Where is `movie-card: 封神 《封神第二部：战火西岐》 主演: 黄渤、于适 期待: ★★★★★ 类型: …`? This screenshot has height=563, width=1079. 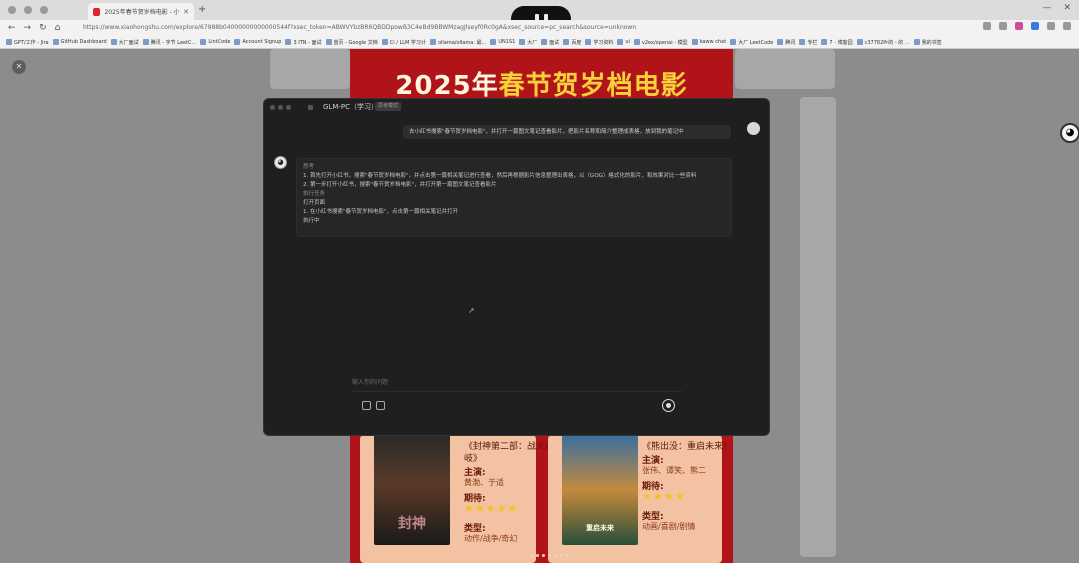
movie-card: 封神 《封神第二部：战火西岐》 主演: 黄渤、于适 期待: ★★★★★ 类型: … is located at coordinates (457, 499).